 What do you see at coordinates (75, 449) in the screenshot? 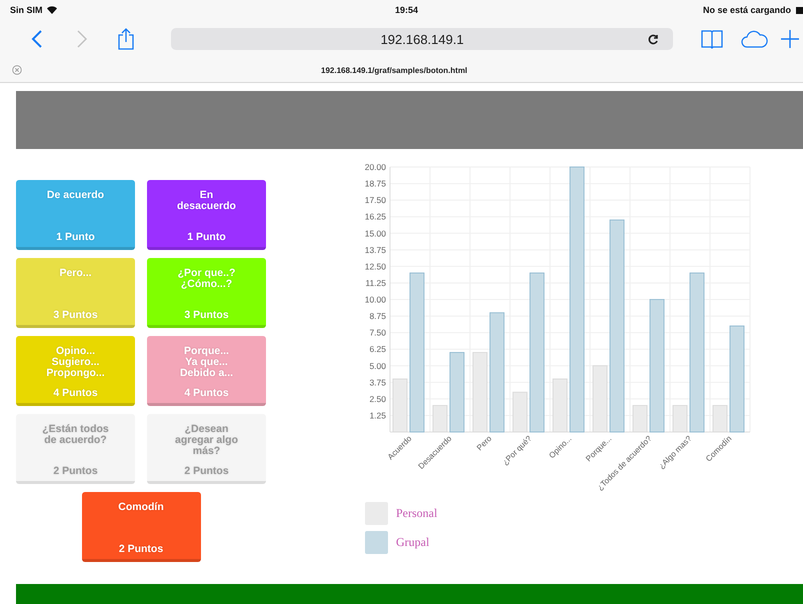
I see `answer-button: ¿Están todos de acuerdo? 2 Puntos` at bounding box center [75, 449].